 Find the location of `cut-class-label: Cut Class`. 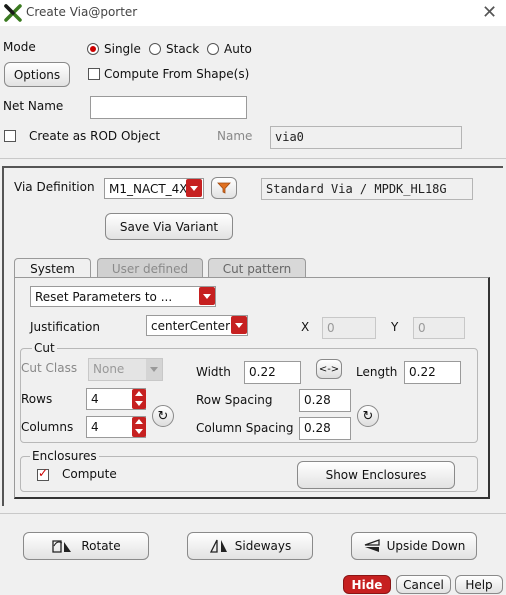

cut-class-label: Cut Class is located at coordinates (49, 368).